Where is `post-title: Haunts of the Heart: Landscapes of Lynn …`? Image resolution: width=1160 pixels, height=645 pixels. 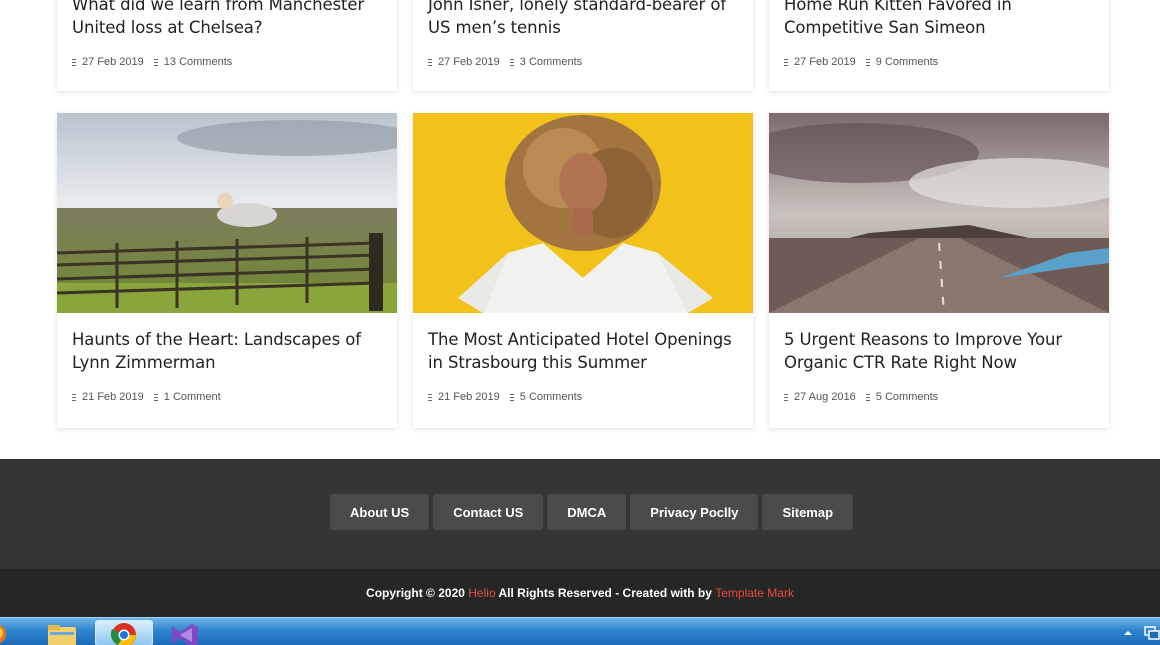 post-title: Haunts of the Heart: Landscapes of Lynn … is located at coordinates (227, 351).